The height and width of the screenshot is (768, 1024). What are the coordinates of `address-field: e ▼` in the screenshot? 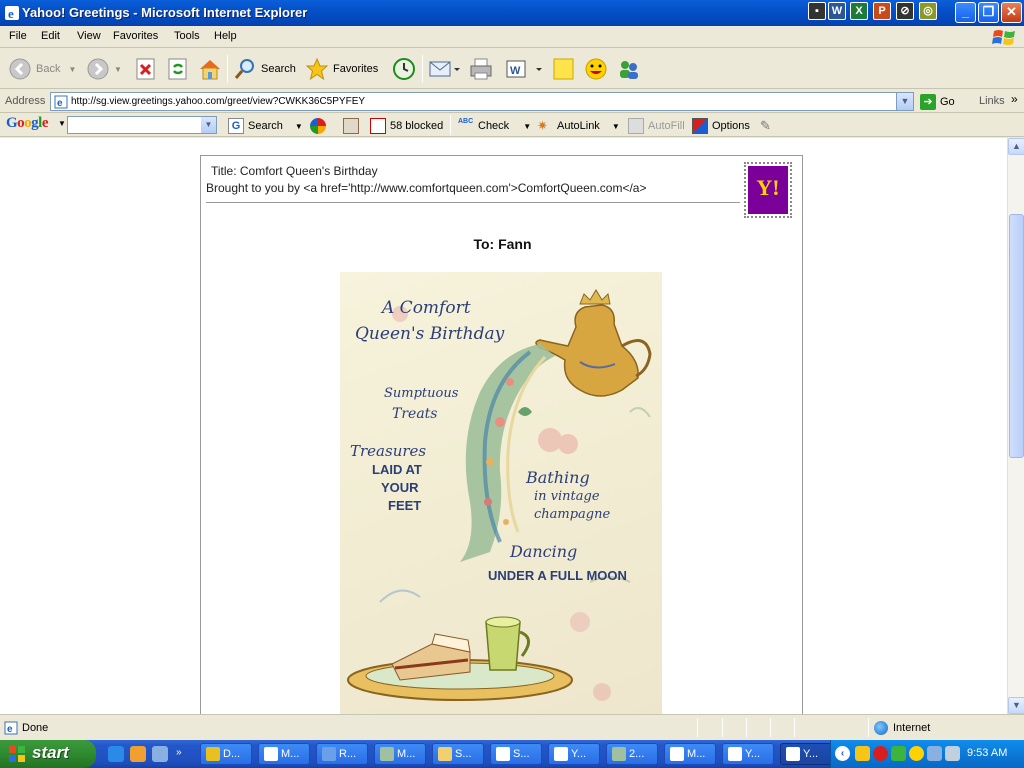 It's located at (482, 101).